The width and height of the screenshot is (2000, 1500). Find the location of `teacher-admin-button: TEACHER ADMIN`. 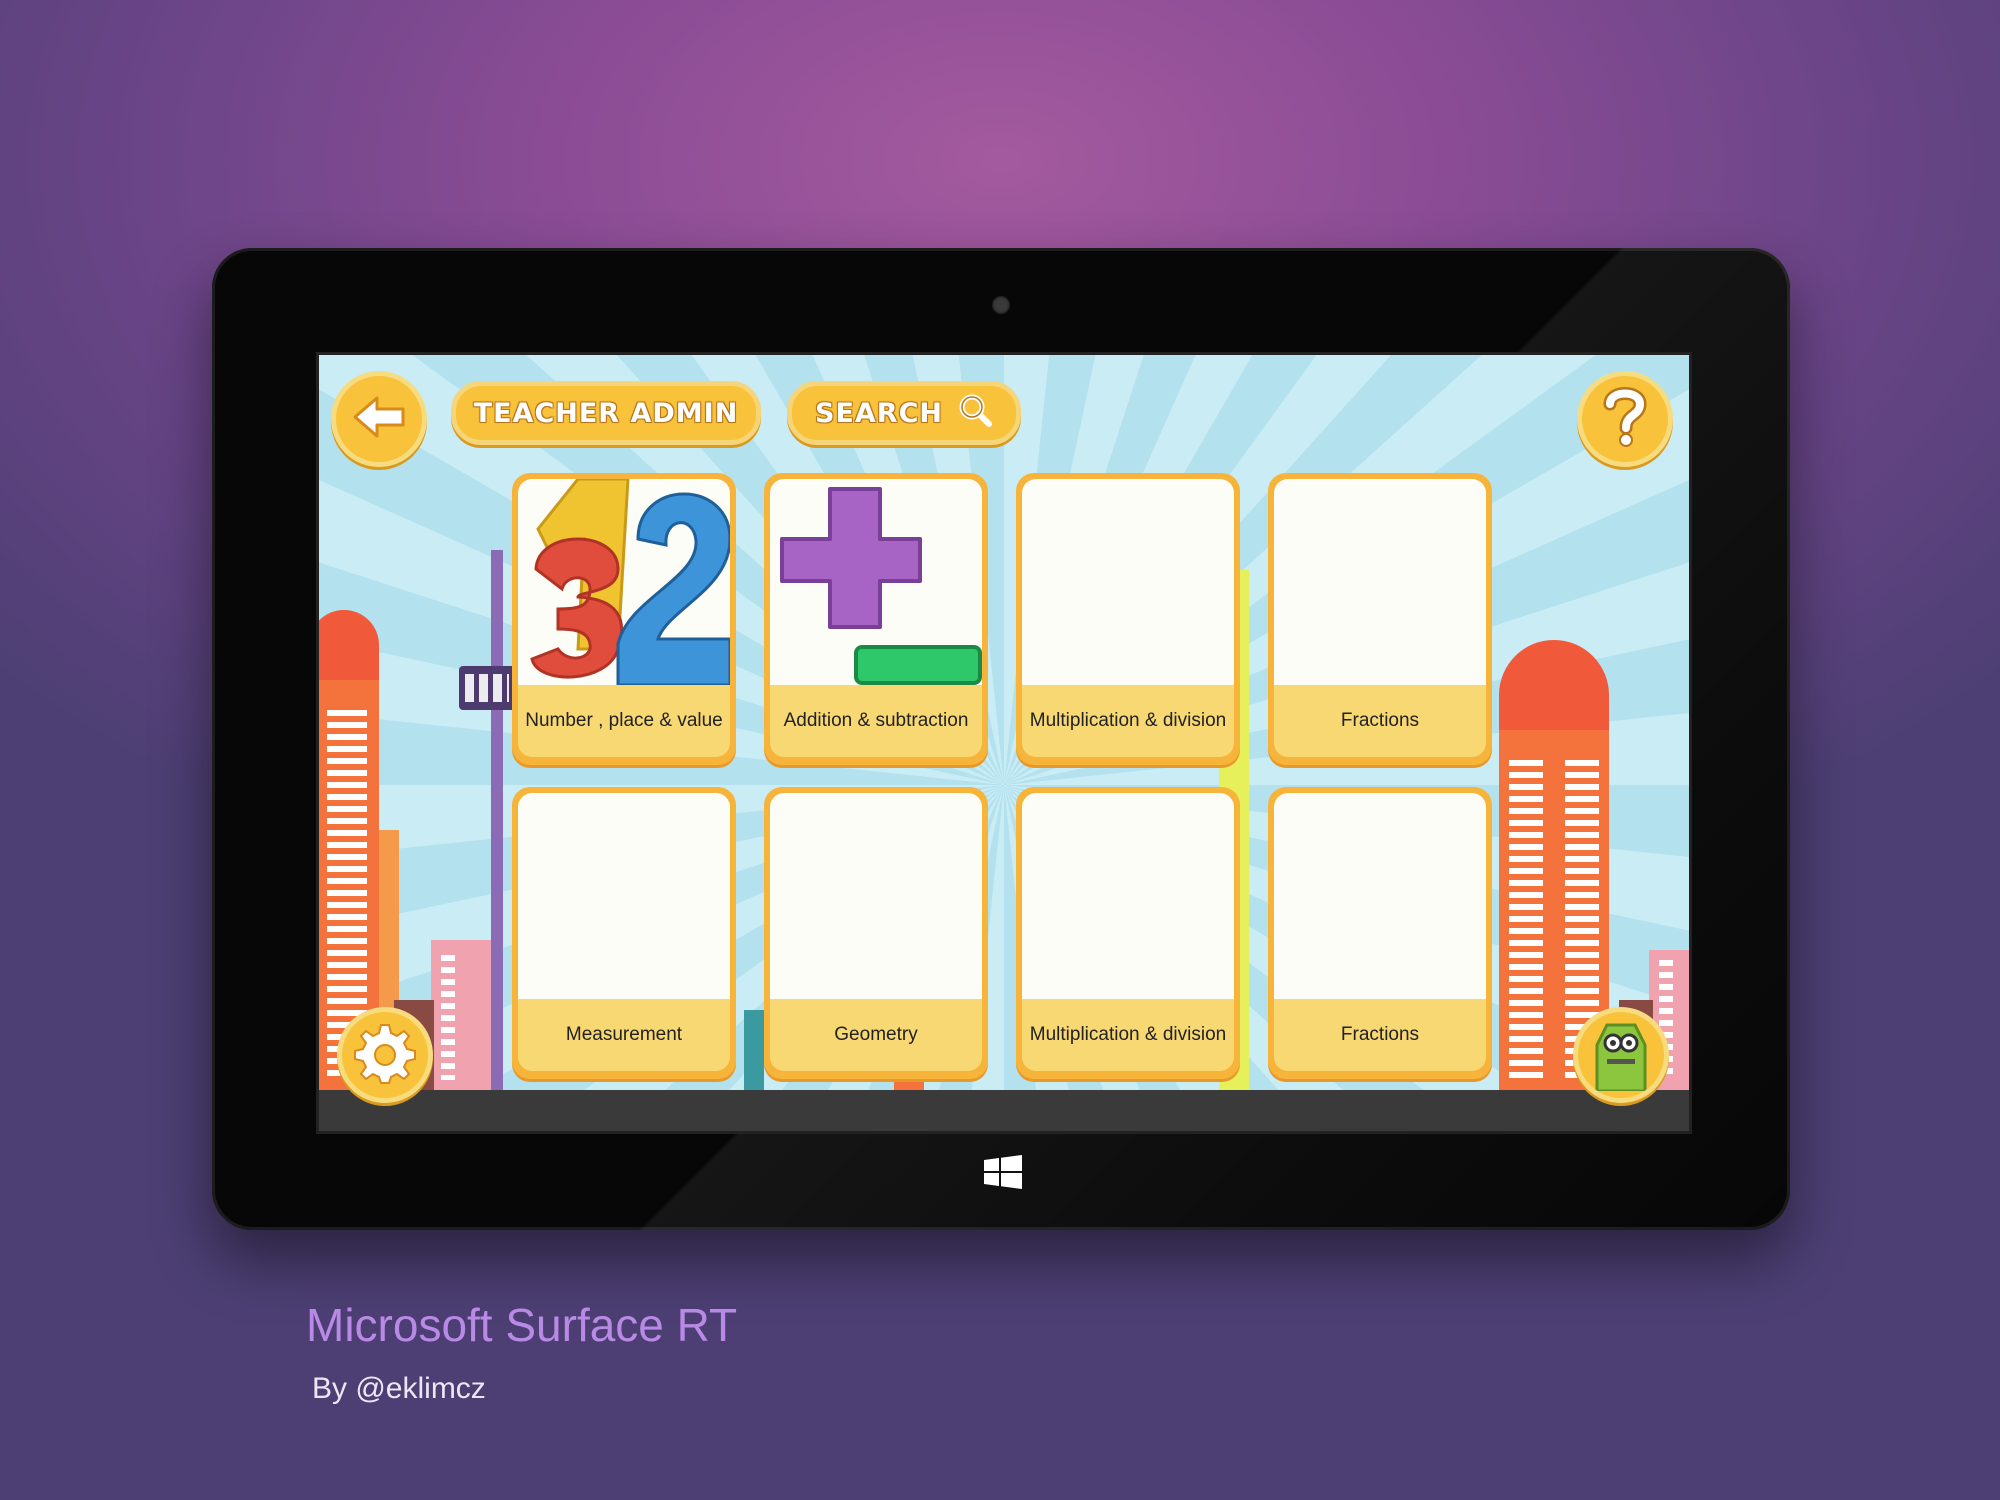

teacher-admin-button: TEACHER ADMIN is located at coordinates (606, 413).